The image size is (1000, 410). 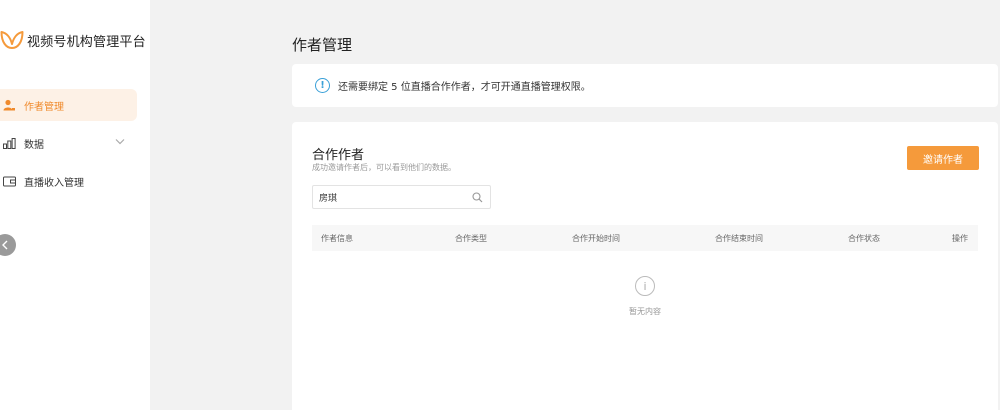 What do you see at coordinates (68, 143) in the screenshot?
I see `sidebar-item-data: 数据` at bounding box center [68, 143].